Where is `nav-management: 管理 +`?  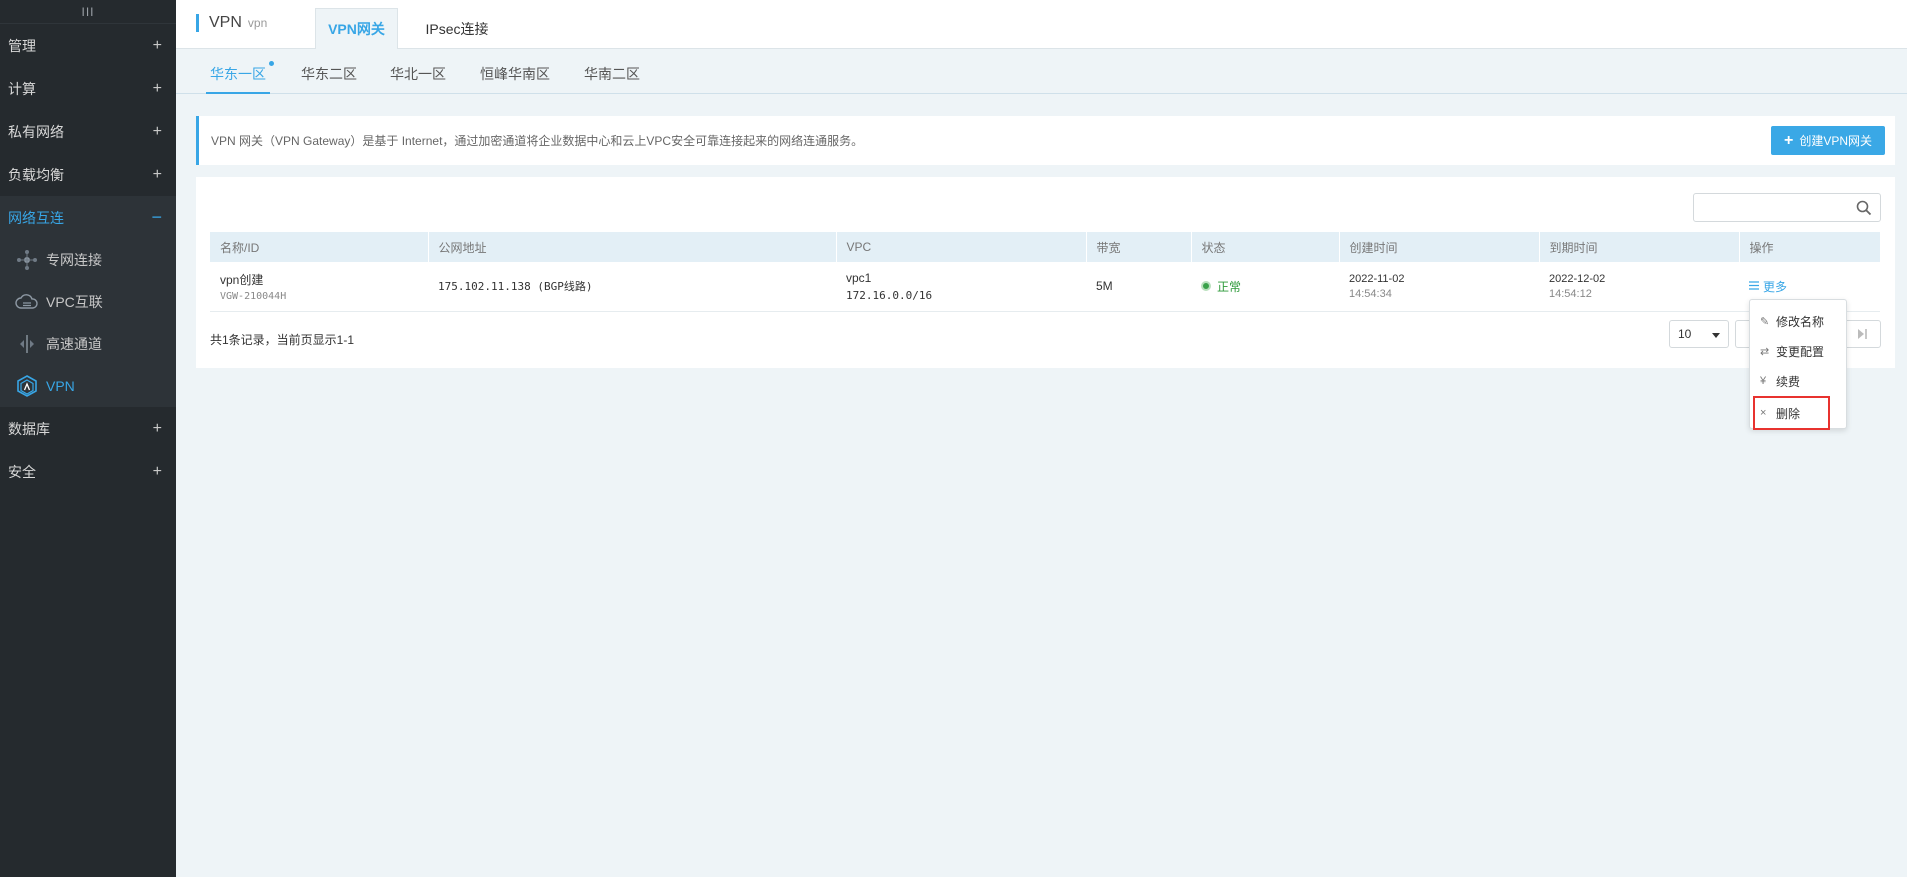
nav-management: 管理 + is located at coordinates (88, 45).